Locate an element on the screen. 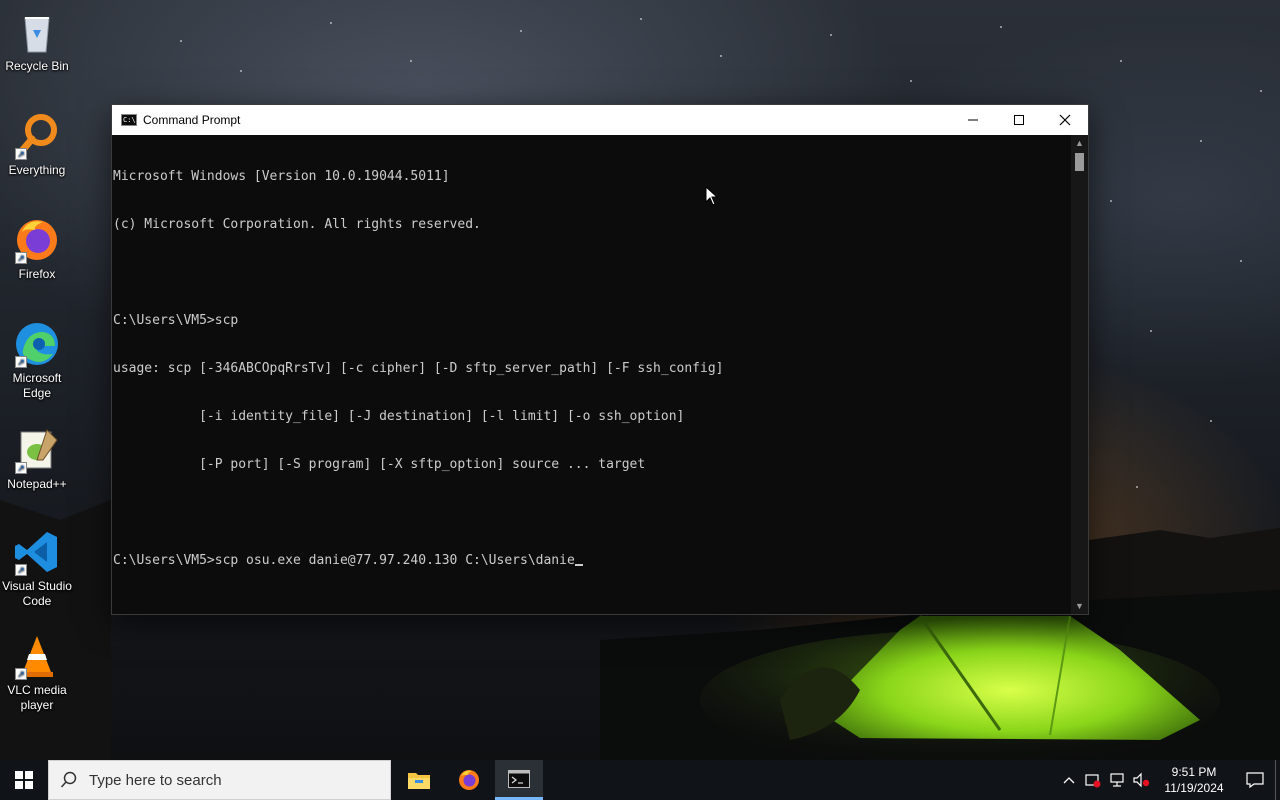  desktop-icon-vlc: ↗ VLC media player is located at coordinates (37, 672).